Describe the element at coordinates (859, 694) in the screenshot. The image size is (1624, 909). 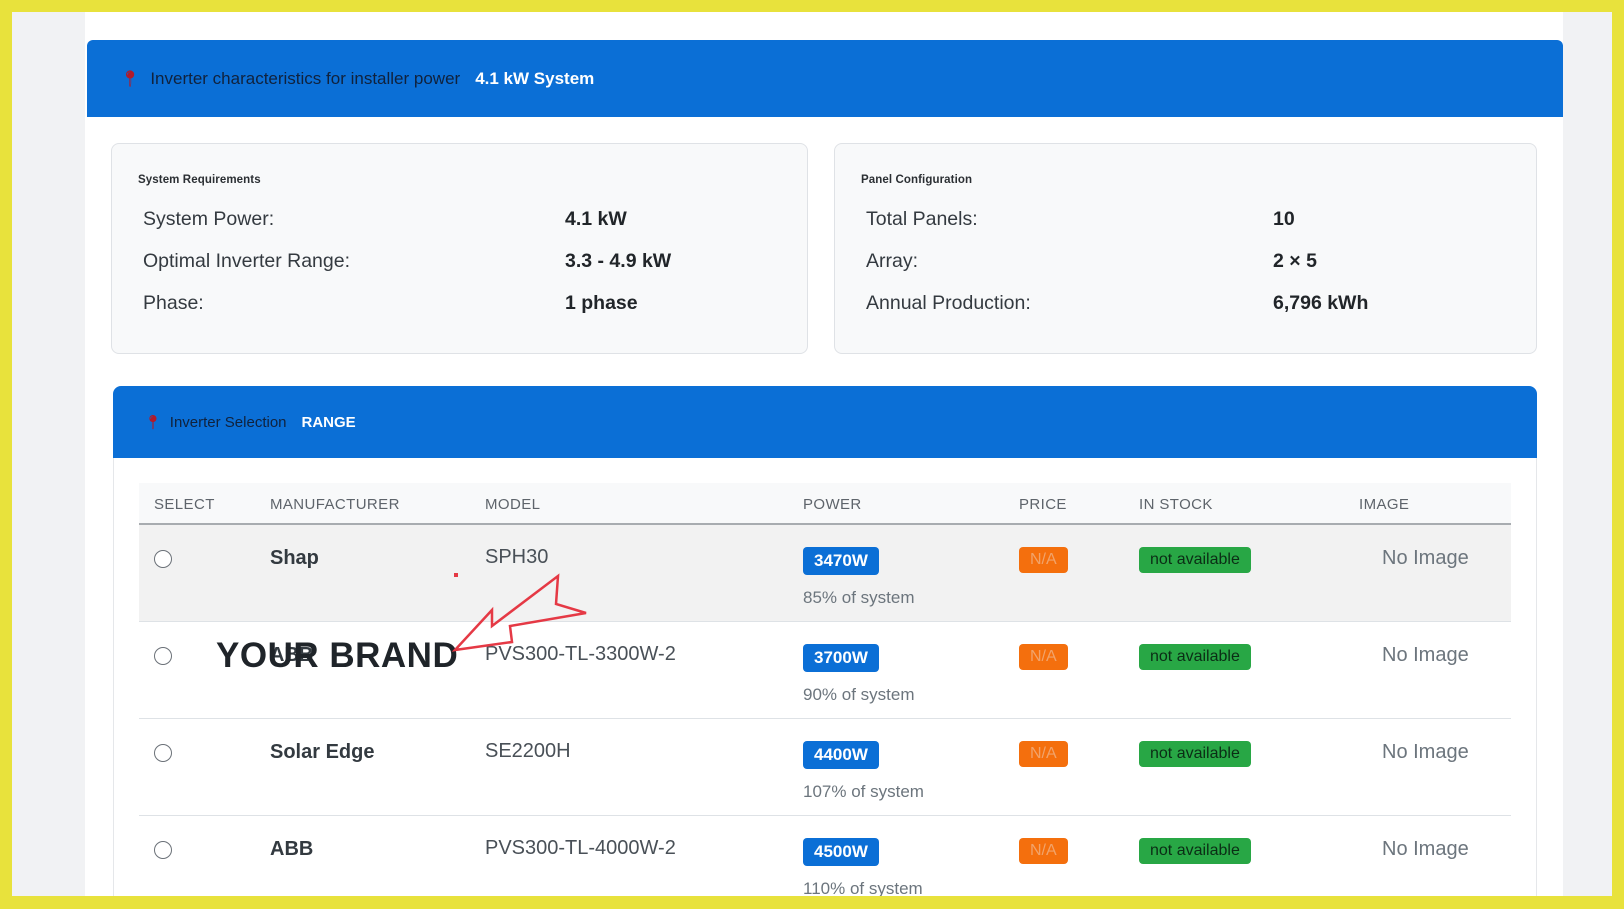
I see `power-percent: 90% of system` at that location.